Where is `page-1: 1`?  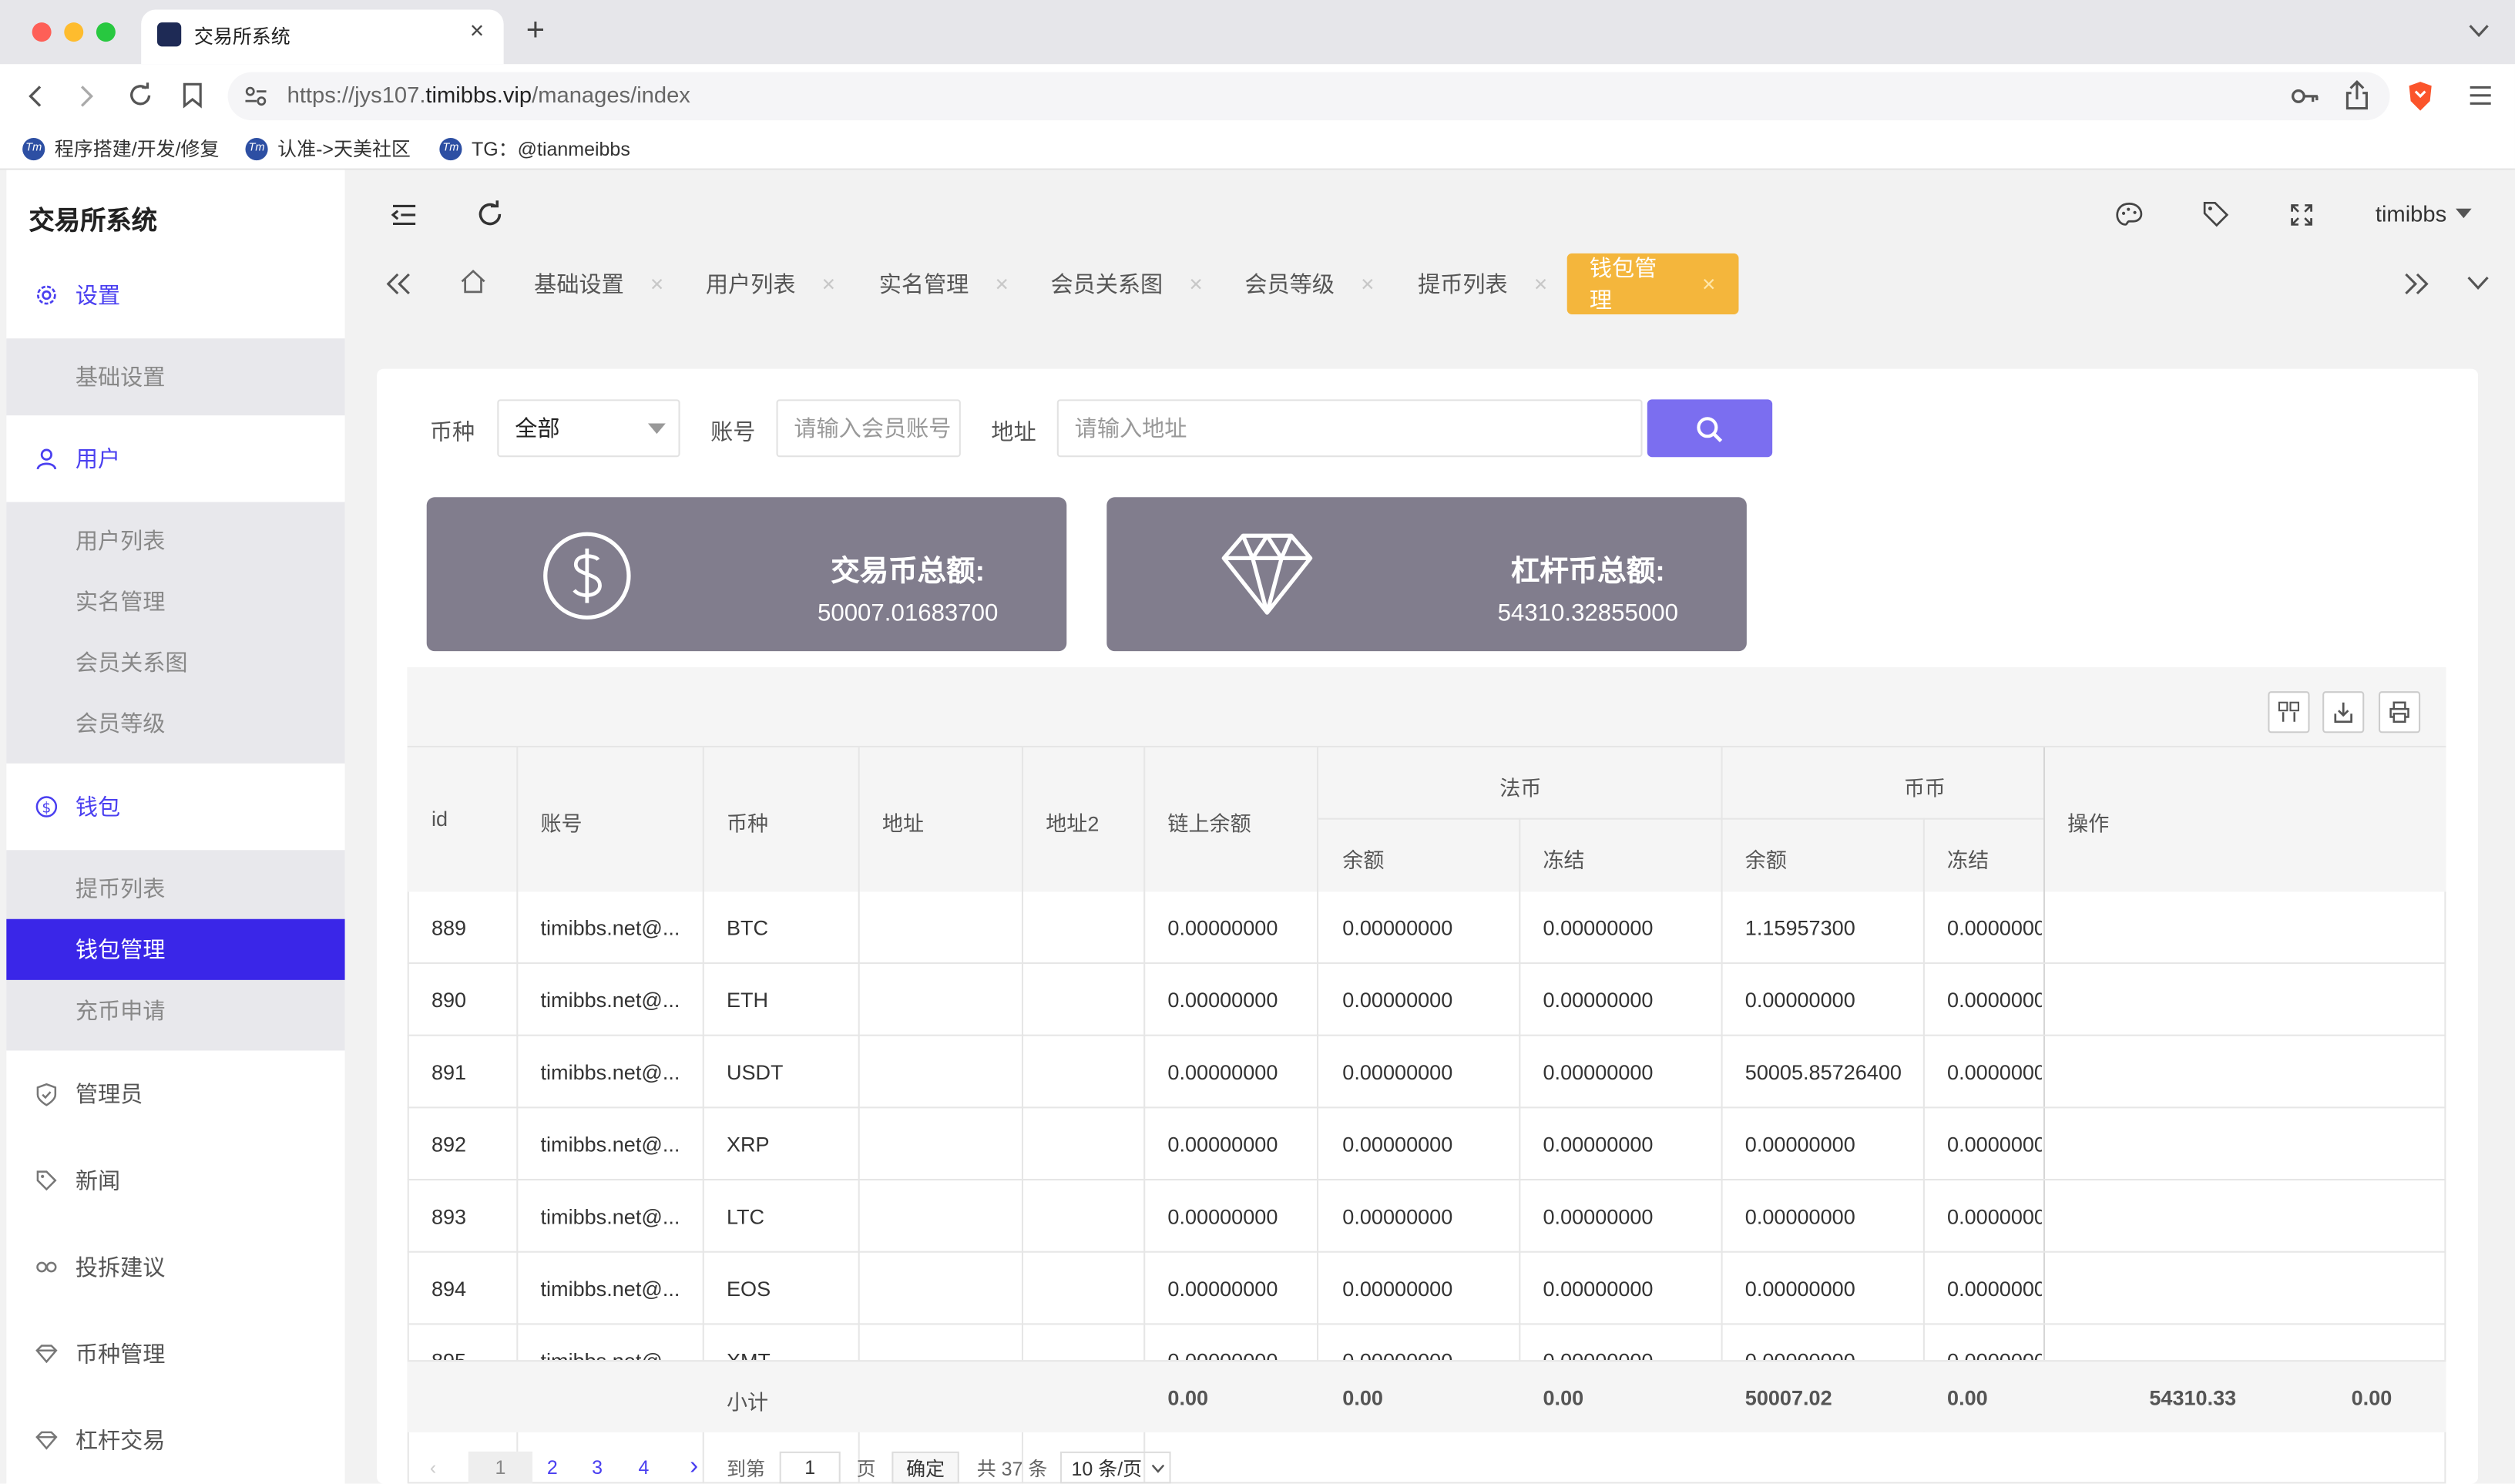
page-1: 1 is located at coordinates (500, 1467).